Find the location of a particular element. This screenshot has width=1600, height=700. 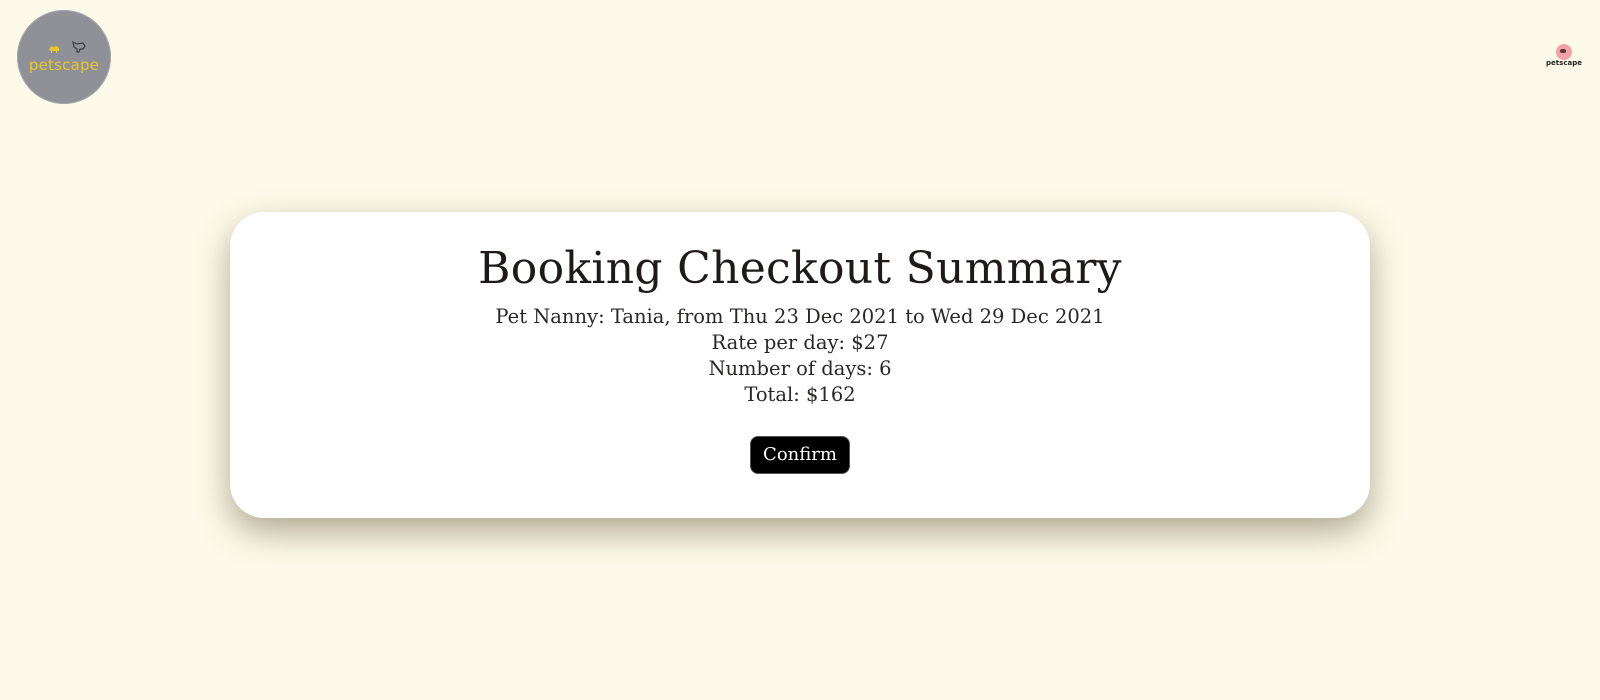

number-of-days-text: Number of days: 6 is located at coordinates (800, 368).